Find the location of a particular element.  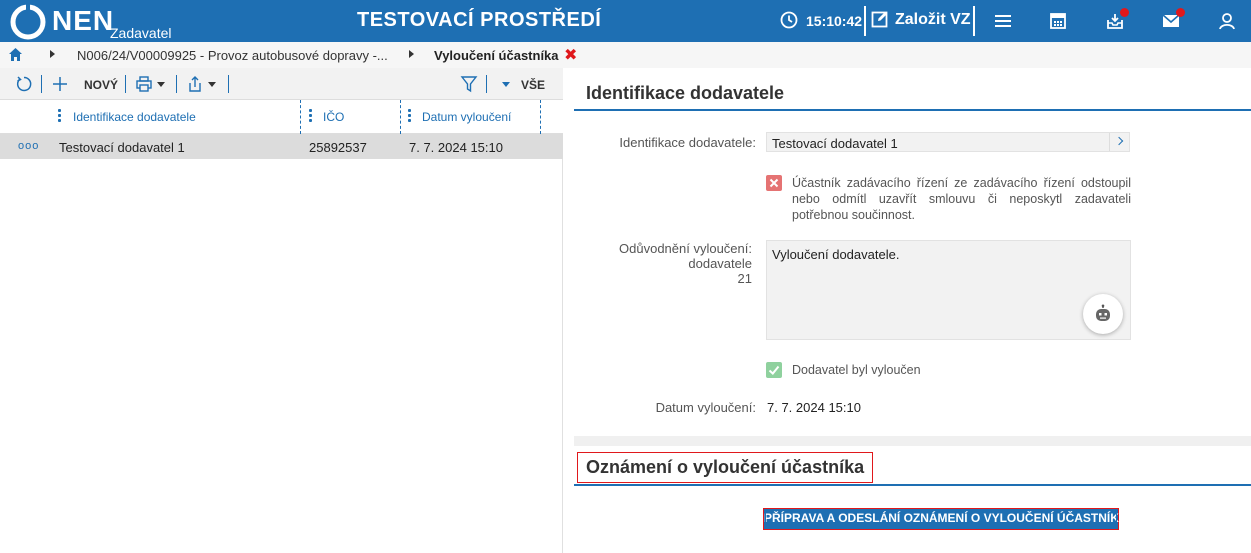

section-title: Identifikace dodavatele is located at coordinates (685, 93).